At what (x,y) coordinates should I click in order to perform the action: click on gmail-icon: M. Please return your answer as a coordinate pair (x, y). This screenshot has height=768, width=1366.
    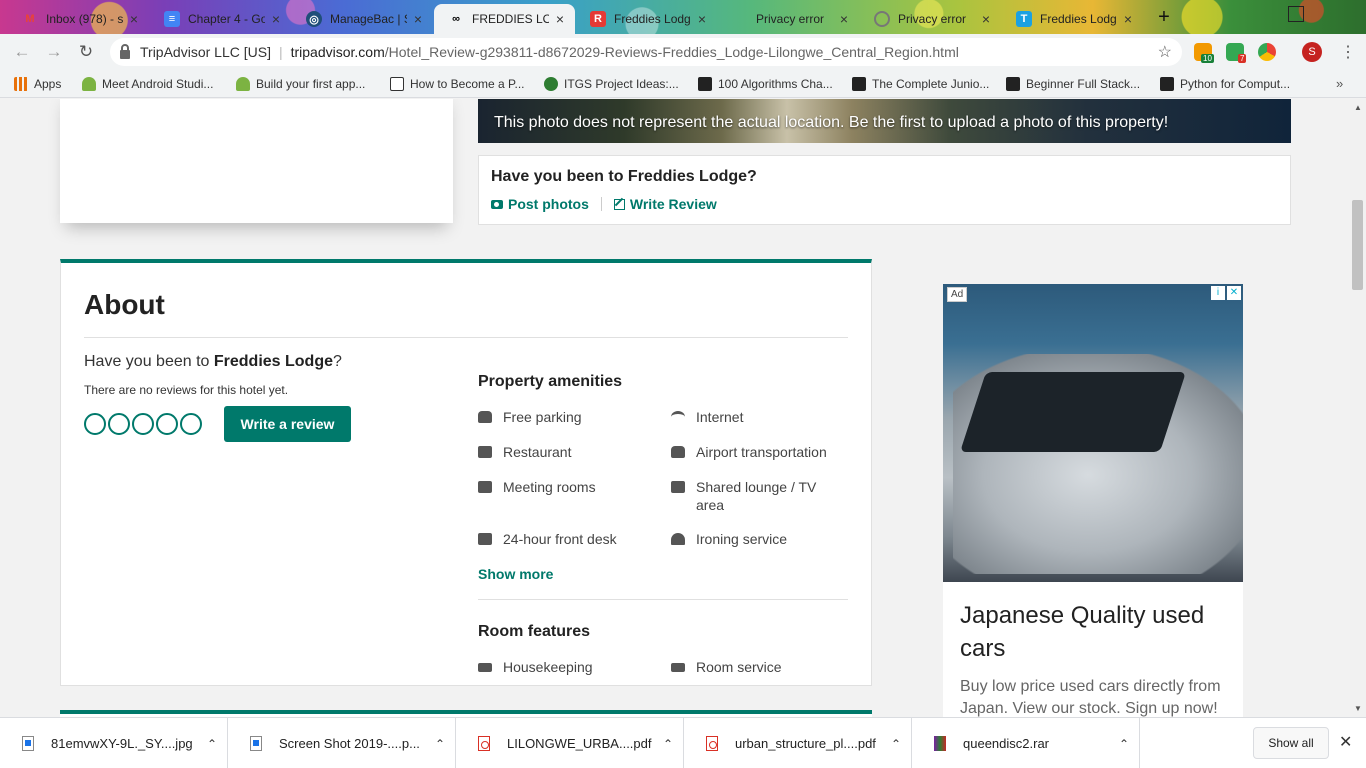
    Looking at the image, I should click on (30, 19).